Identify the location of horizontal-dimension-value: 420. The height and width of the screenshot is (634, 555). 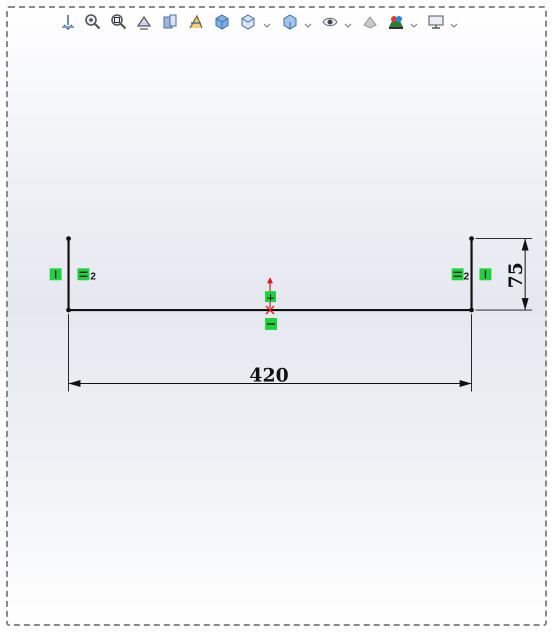
(268, 376).